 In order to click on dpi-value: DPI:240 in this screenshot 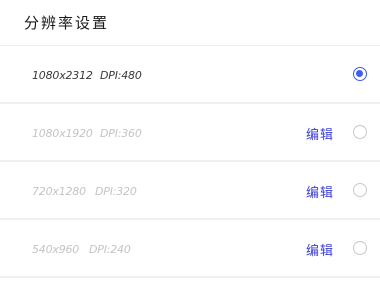, I will do `click(110, 249)`.